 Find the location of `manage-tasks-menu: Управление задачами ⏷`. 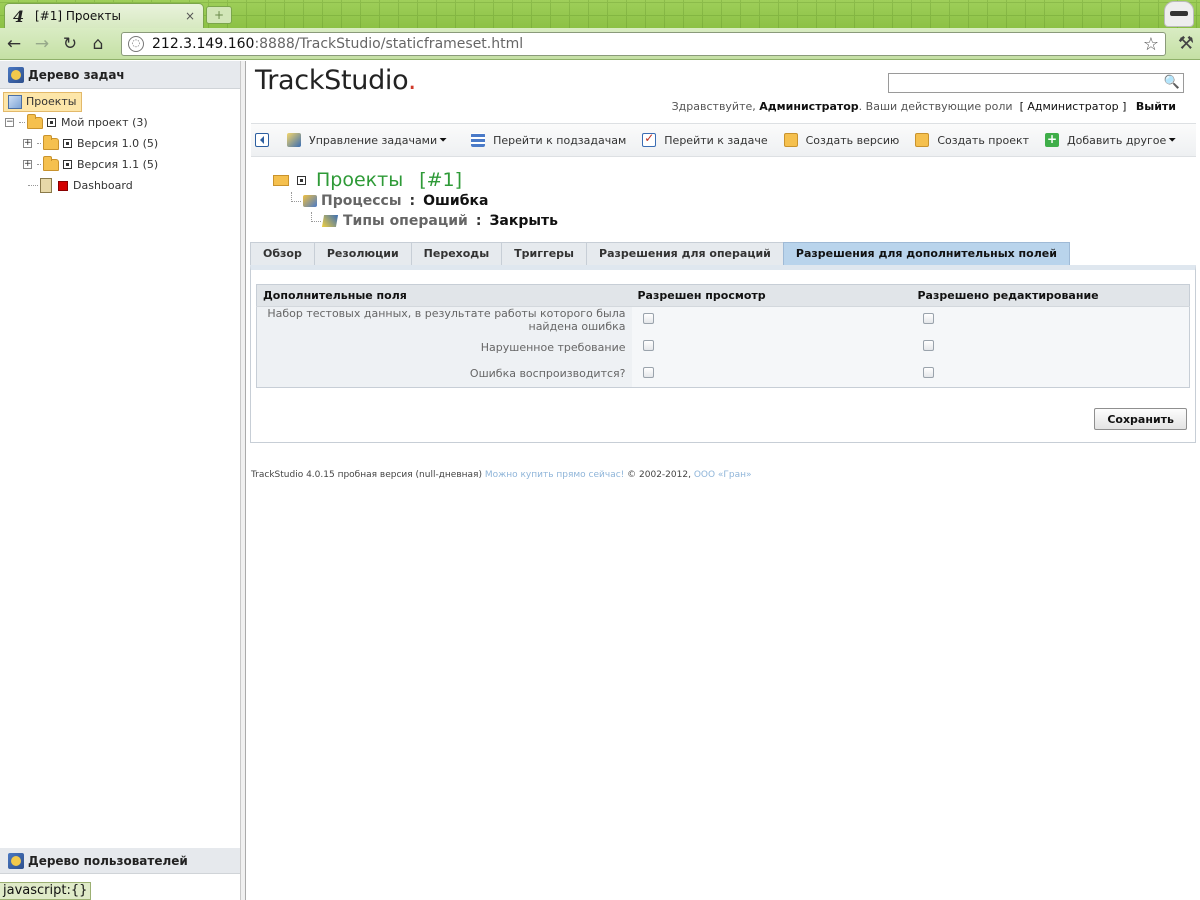

manage-tasks-menu: Управление задачами ⏷ is located at coordinates (367, 140).